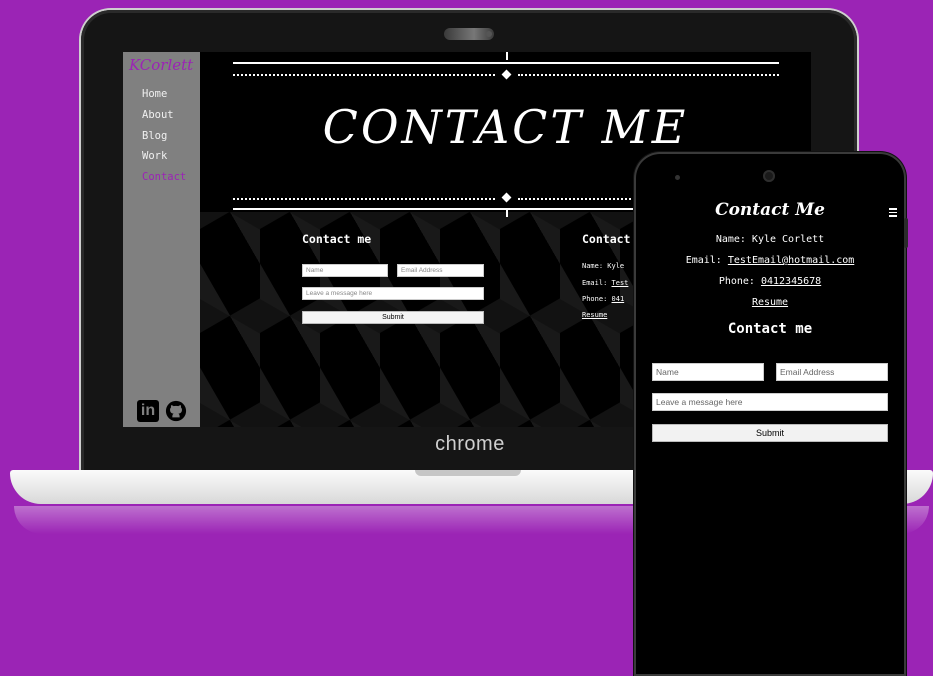 The height and width of the screenshot is (676, 933). Describe the element at coordinates (505, 127) in the screenshot. I see `hero-title: CONTACT ME` at that location.